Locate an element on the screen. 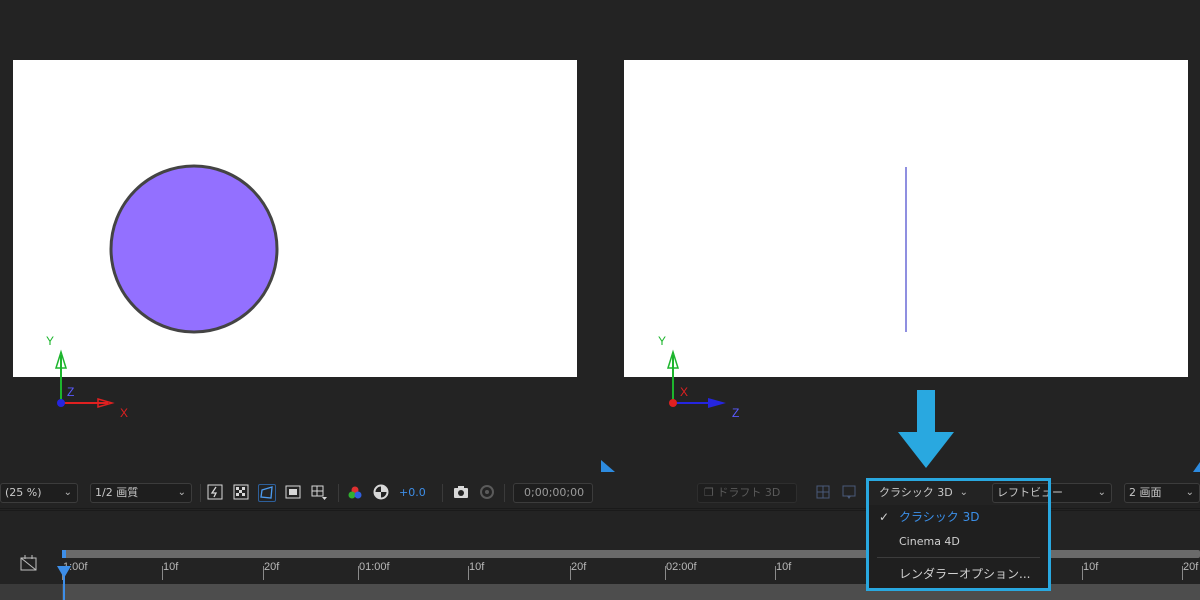 This screenshot has width=1200, height=600. z-axis-arrow-icon is located at coordinates (717, 403).